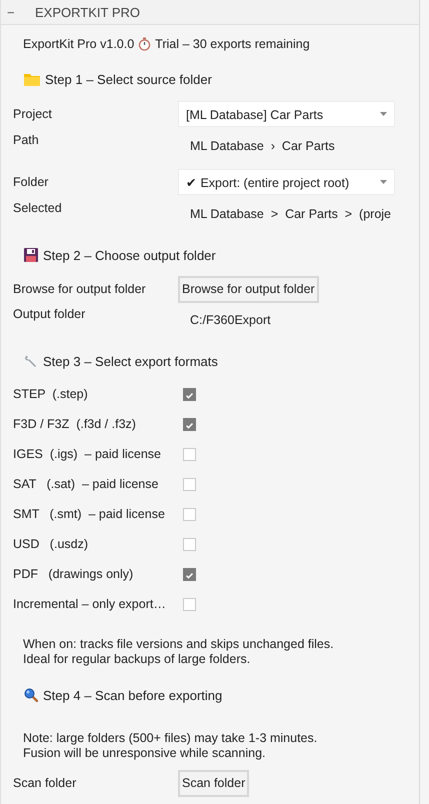 This screenshot has width=429, height=804. What do you see at coordinates (136, 659) in the screenshot?
I see `note-text: Ideal for regular backups of large folders.` at bounding box center [136, 659].